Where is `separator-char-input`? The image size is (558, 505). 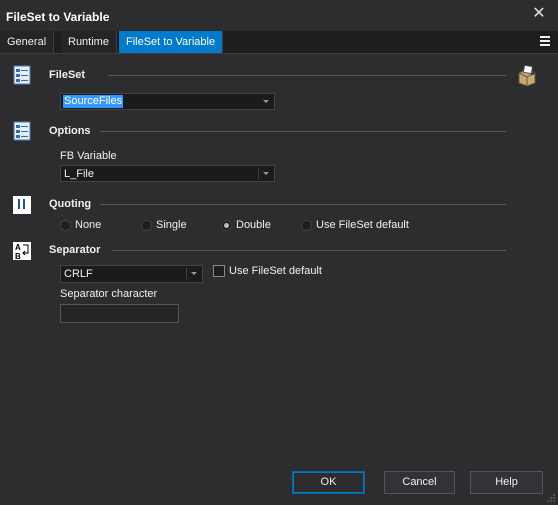
separator-char-input is located at coordinates (119, 313).